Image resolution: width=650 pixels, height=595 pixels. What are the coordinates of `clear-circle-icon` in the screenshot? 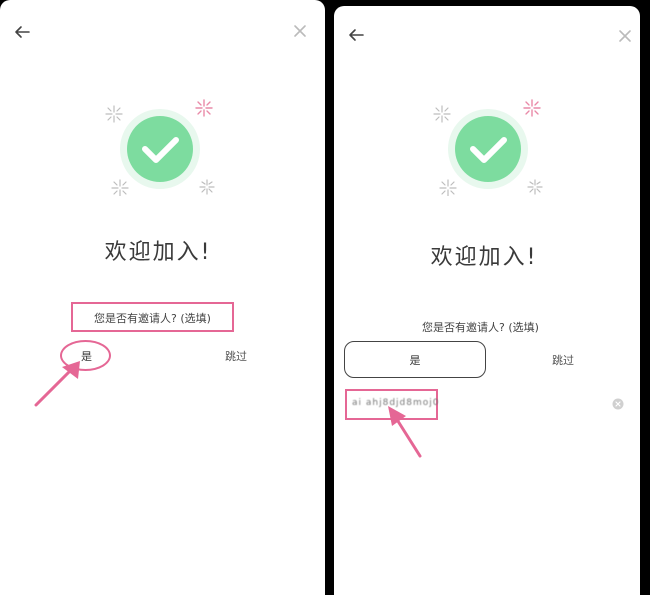 It's located at (618, 404).